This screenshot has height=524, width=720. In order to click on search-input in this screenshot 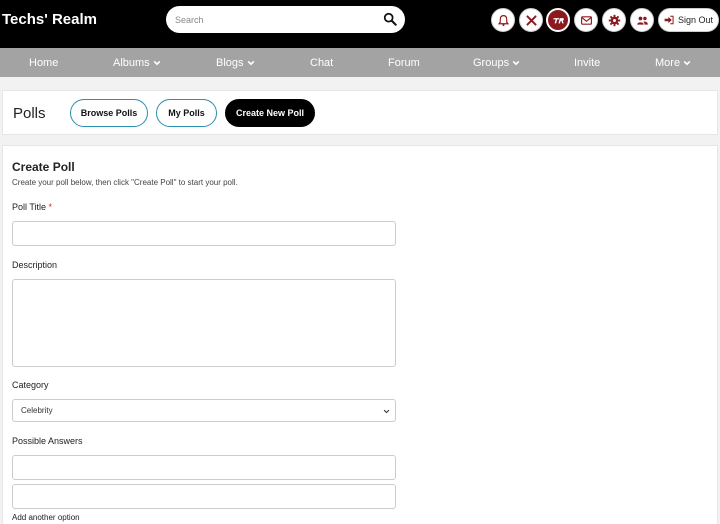, I will do `click(275, 19)`.